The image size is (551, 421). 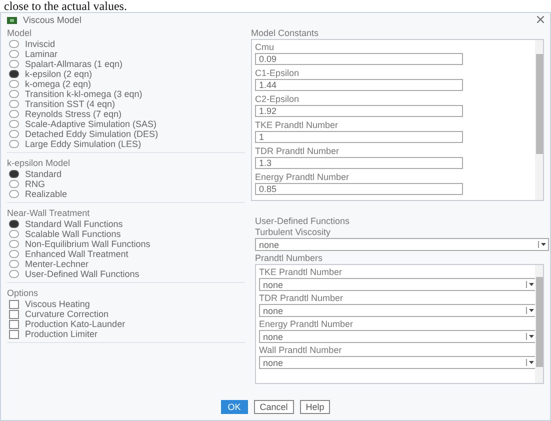 What do you see at coordinates (52, 84) in the screenshot?
I see `radio-option: k-omega (2 eqn)` at bounding box center [52, 84].